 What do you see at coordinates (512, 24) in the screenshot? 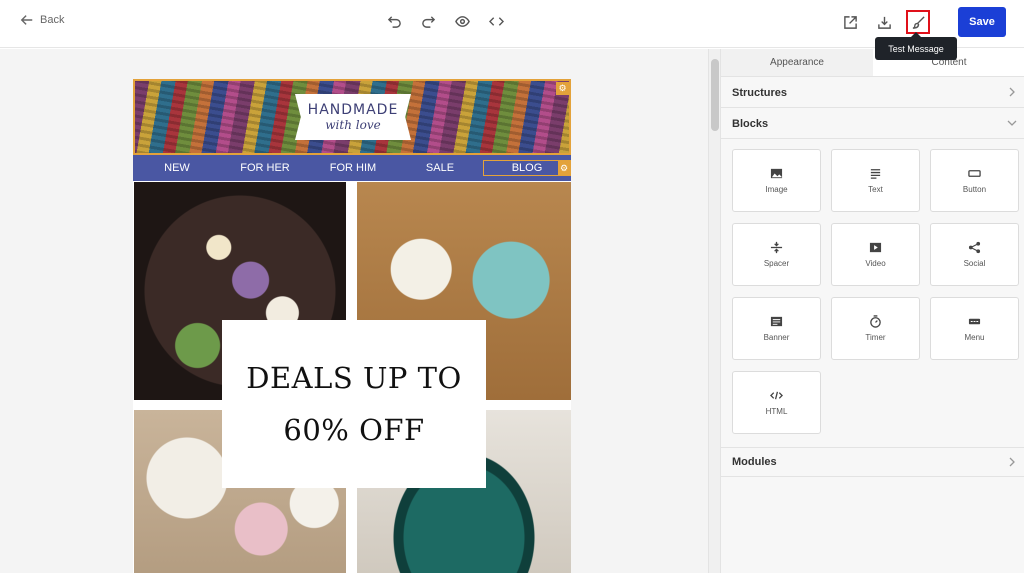
I see `top-toolbar: Back Save` at bounding box center [512, 24].